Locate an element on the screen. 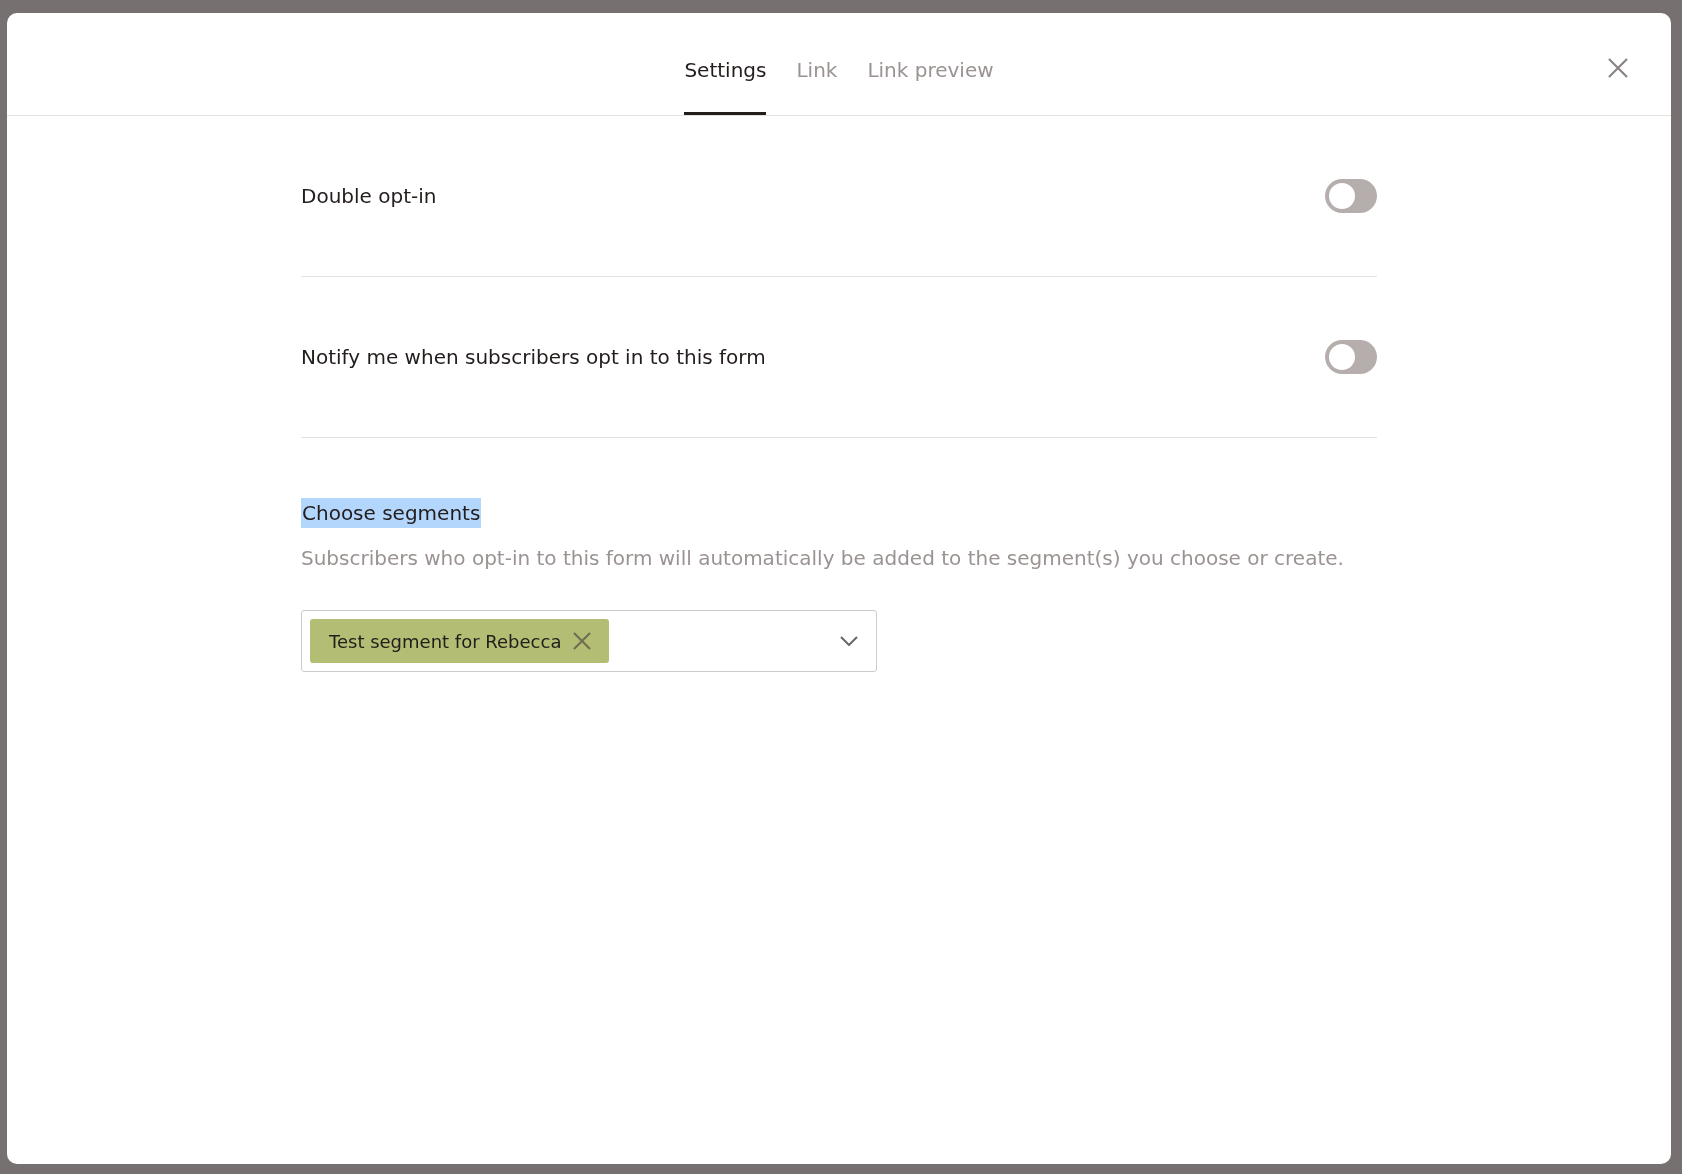 This screenshot has width=1682, height=1174. remove-button is located at coordinates (582, 641).